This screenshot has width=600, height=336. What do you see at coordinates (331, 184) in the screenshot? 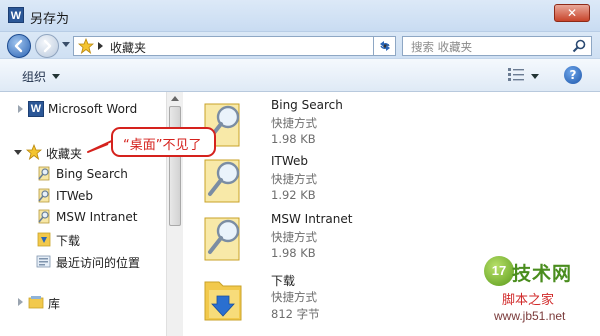
I see `file-item-itweb: ITWeb 快捷方式 1.92 KB` at bounding box center [331, 184].